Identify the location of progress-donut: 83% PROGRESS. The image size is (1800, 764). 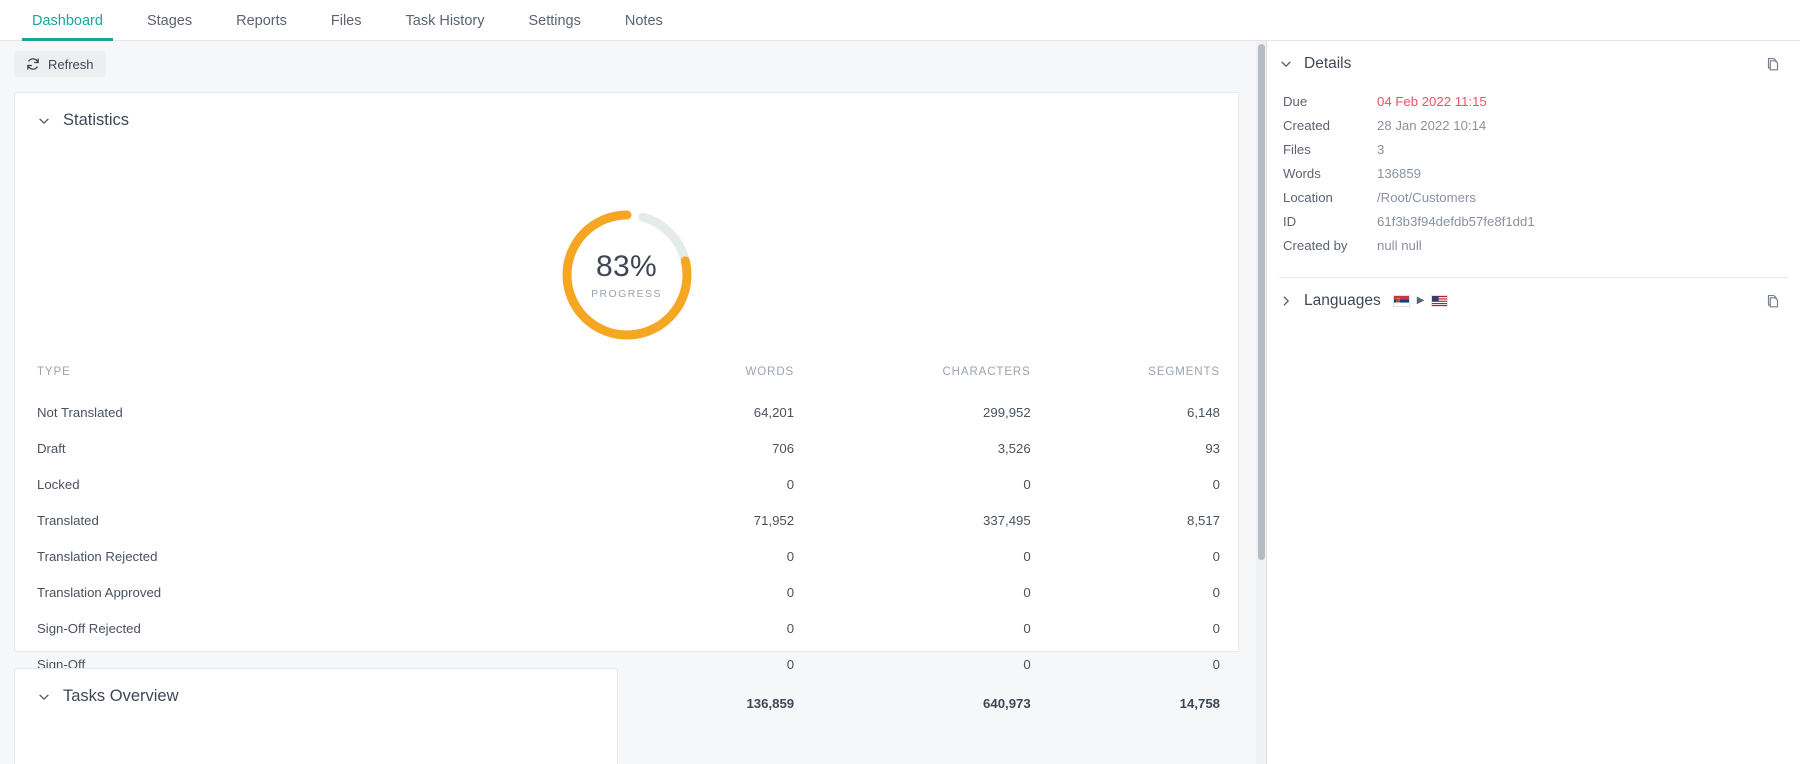
(627, 275).